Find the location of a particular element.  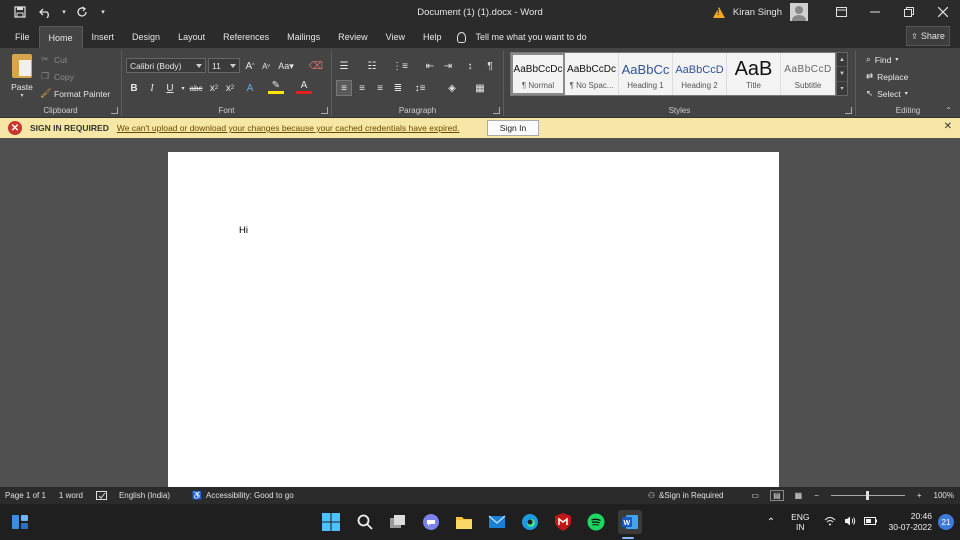

tab-references: References is located at coordinates (246, 37).